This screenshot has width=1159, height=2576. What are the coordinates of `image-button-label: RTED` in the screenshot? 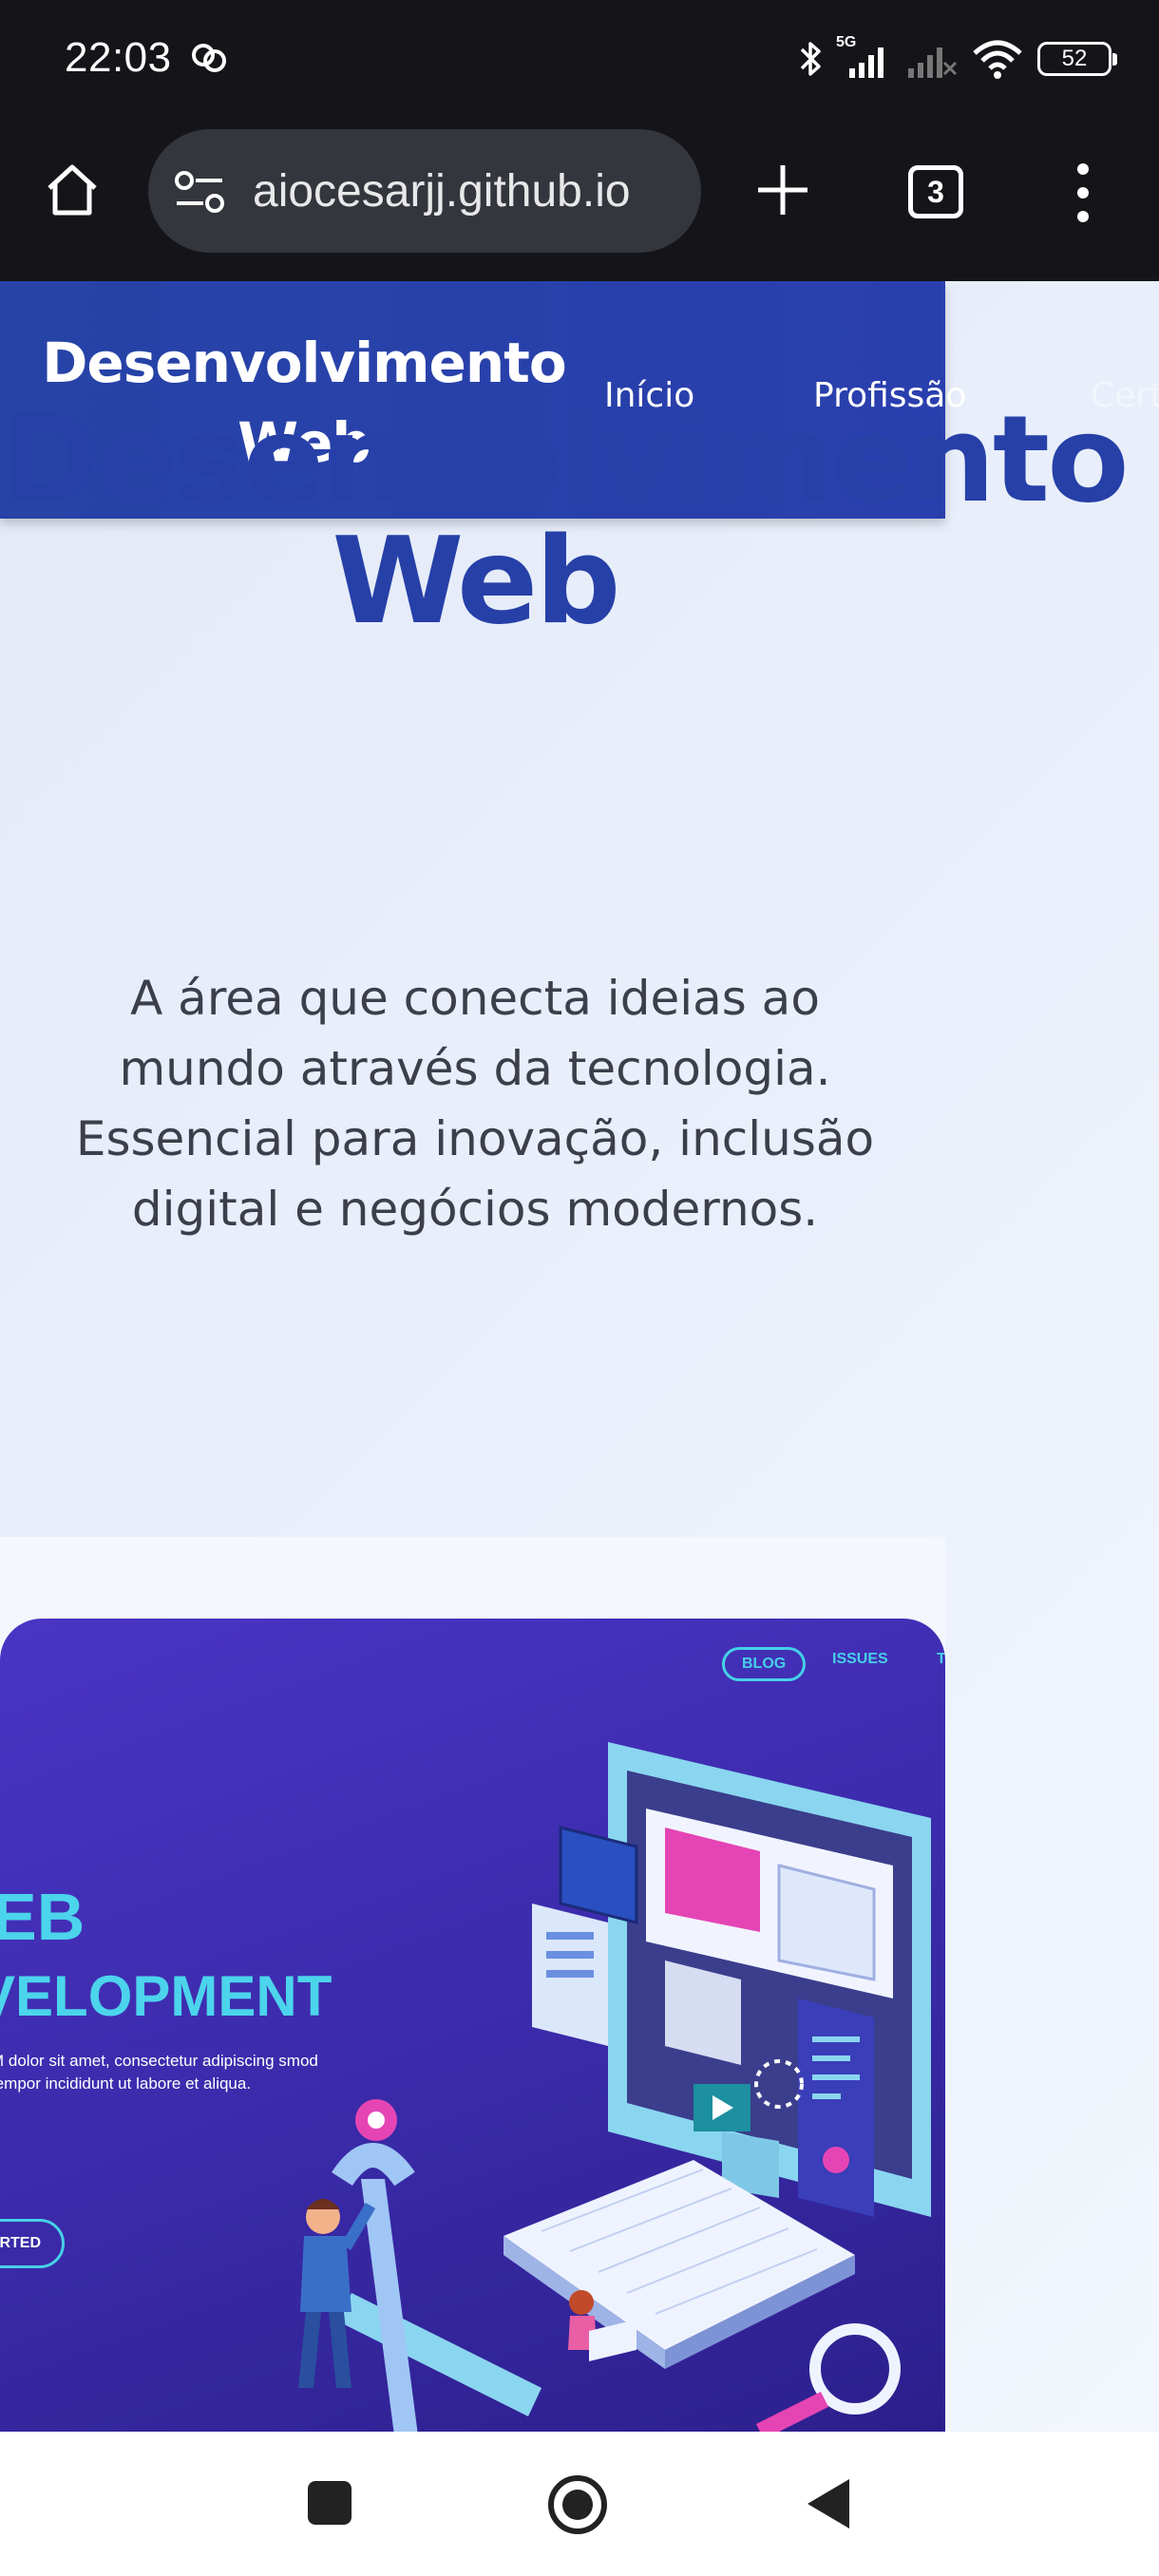 It's located at (20, 2243).